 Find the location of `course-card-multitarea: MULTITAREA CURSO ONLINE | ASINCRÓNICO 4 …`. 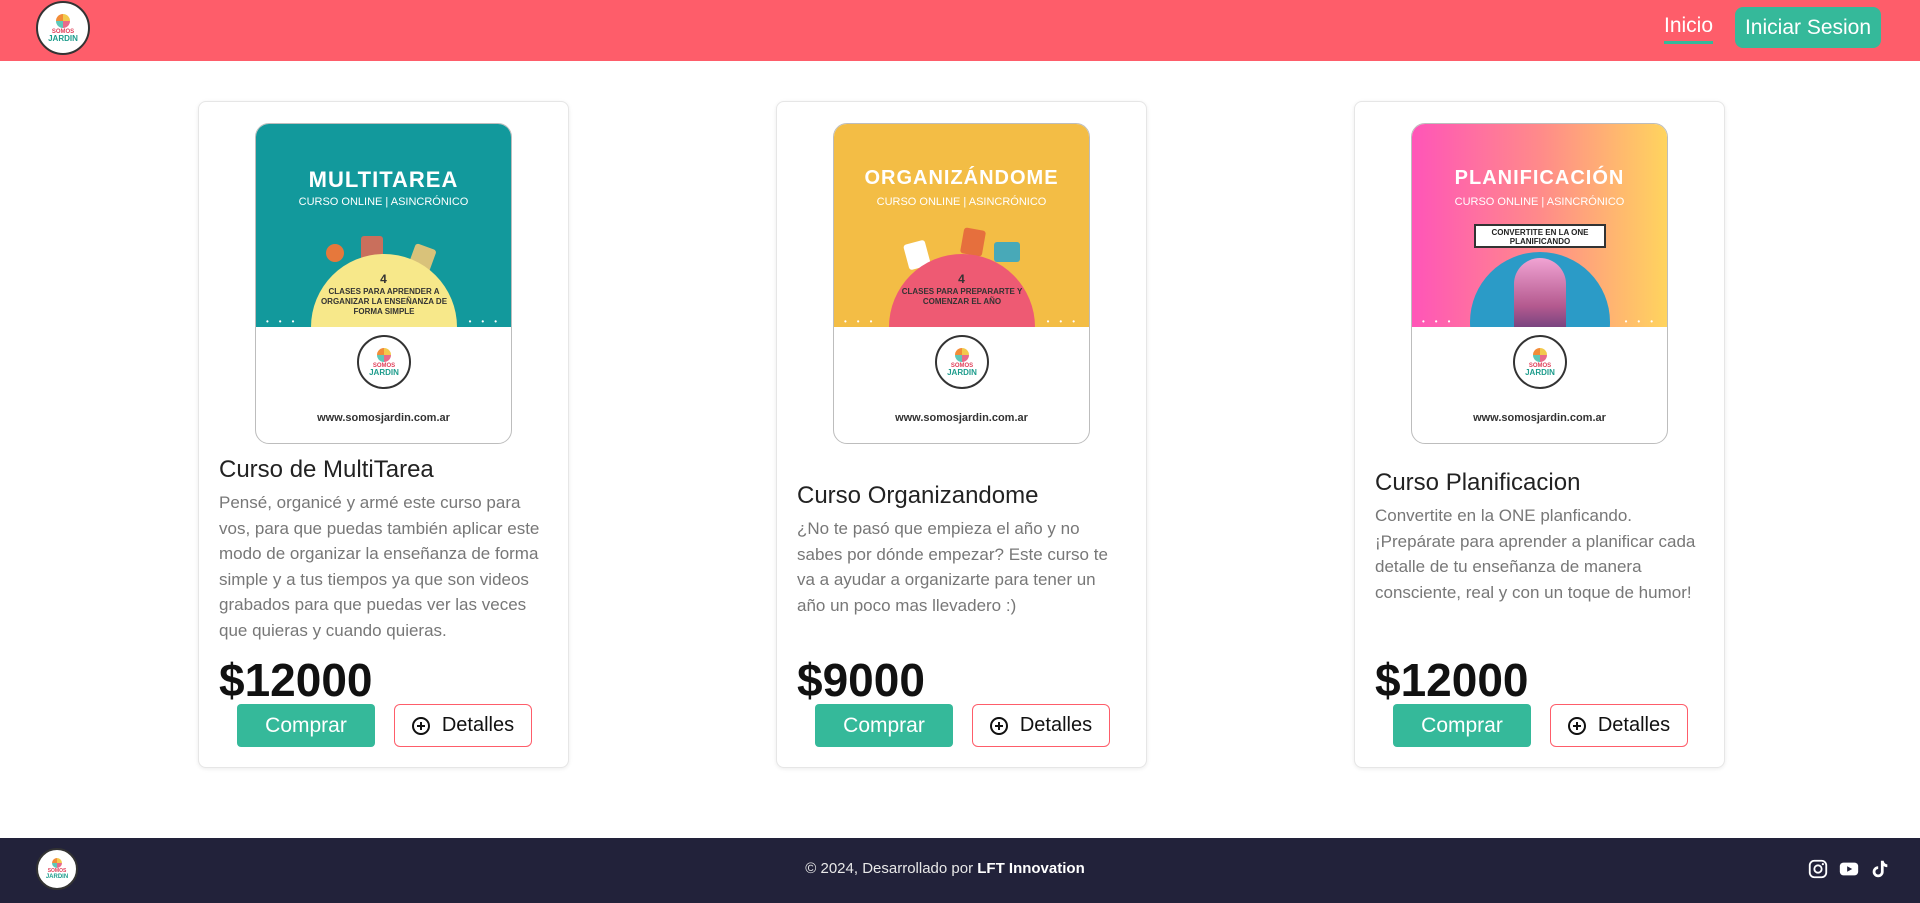

course-card-multitarea: MULTITAREA CURSO ONLINE | ASINCRÓNICO 4 … is located at coordinates (383, 434).